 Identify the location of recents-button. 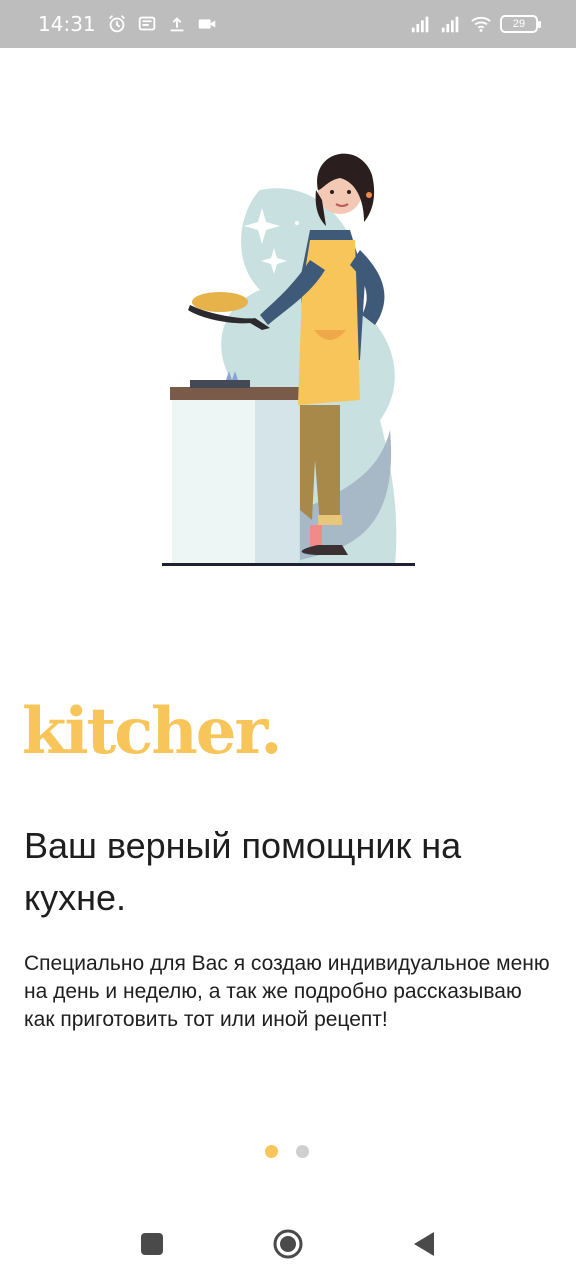
(152, 1244).